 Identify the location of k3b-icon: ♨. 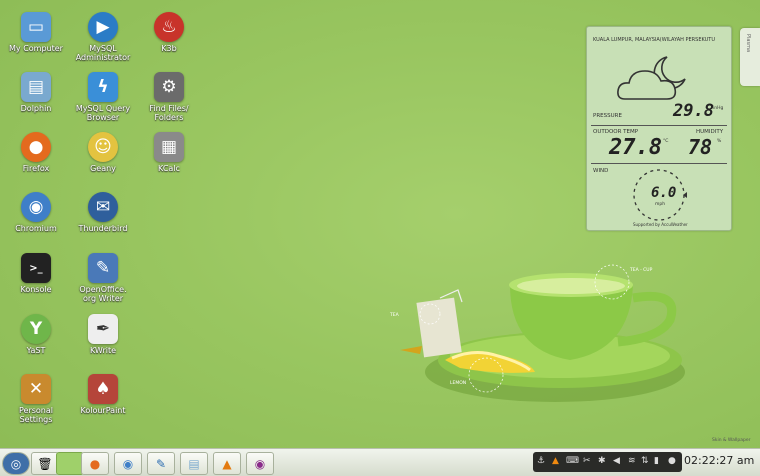
(169, 27).